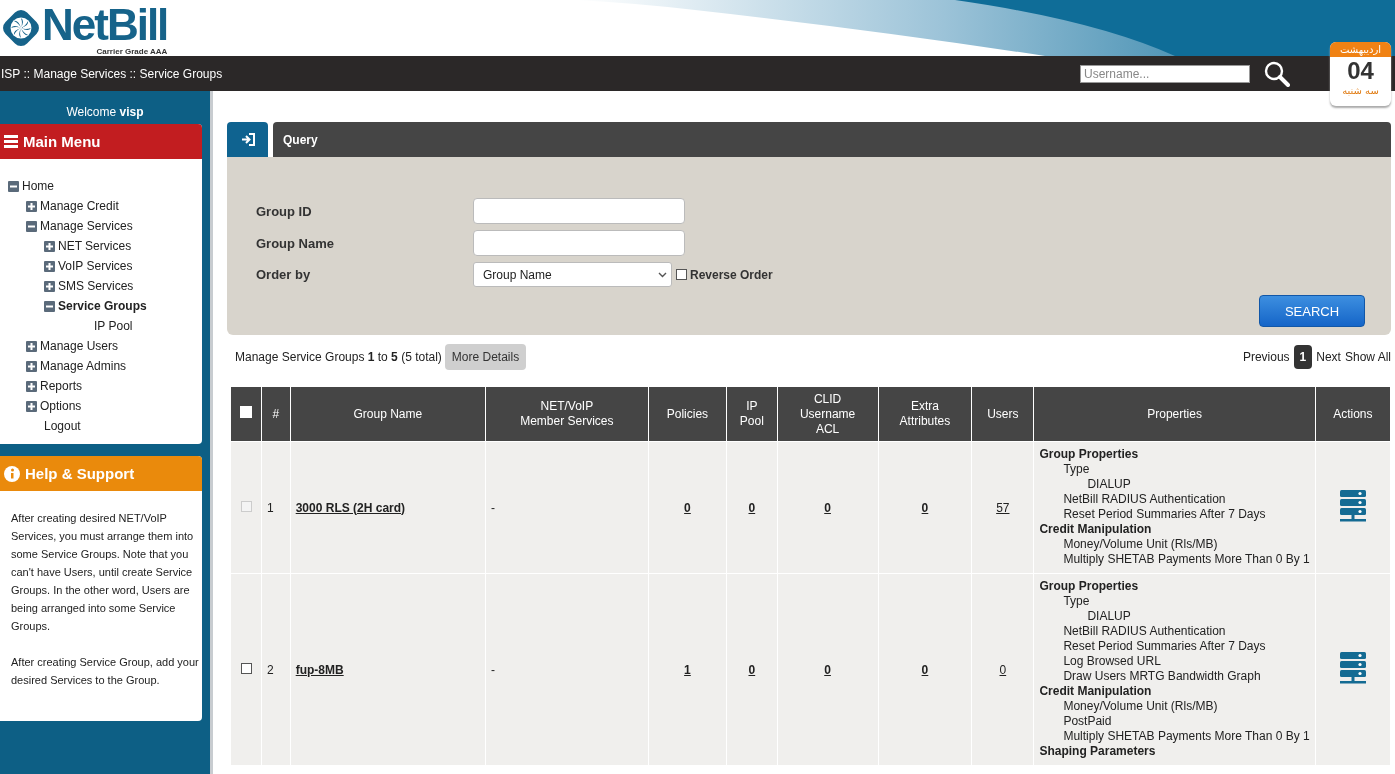  I want to click on query-title: Query, so click(300, 139).